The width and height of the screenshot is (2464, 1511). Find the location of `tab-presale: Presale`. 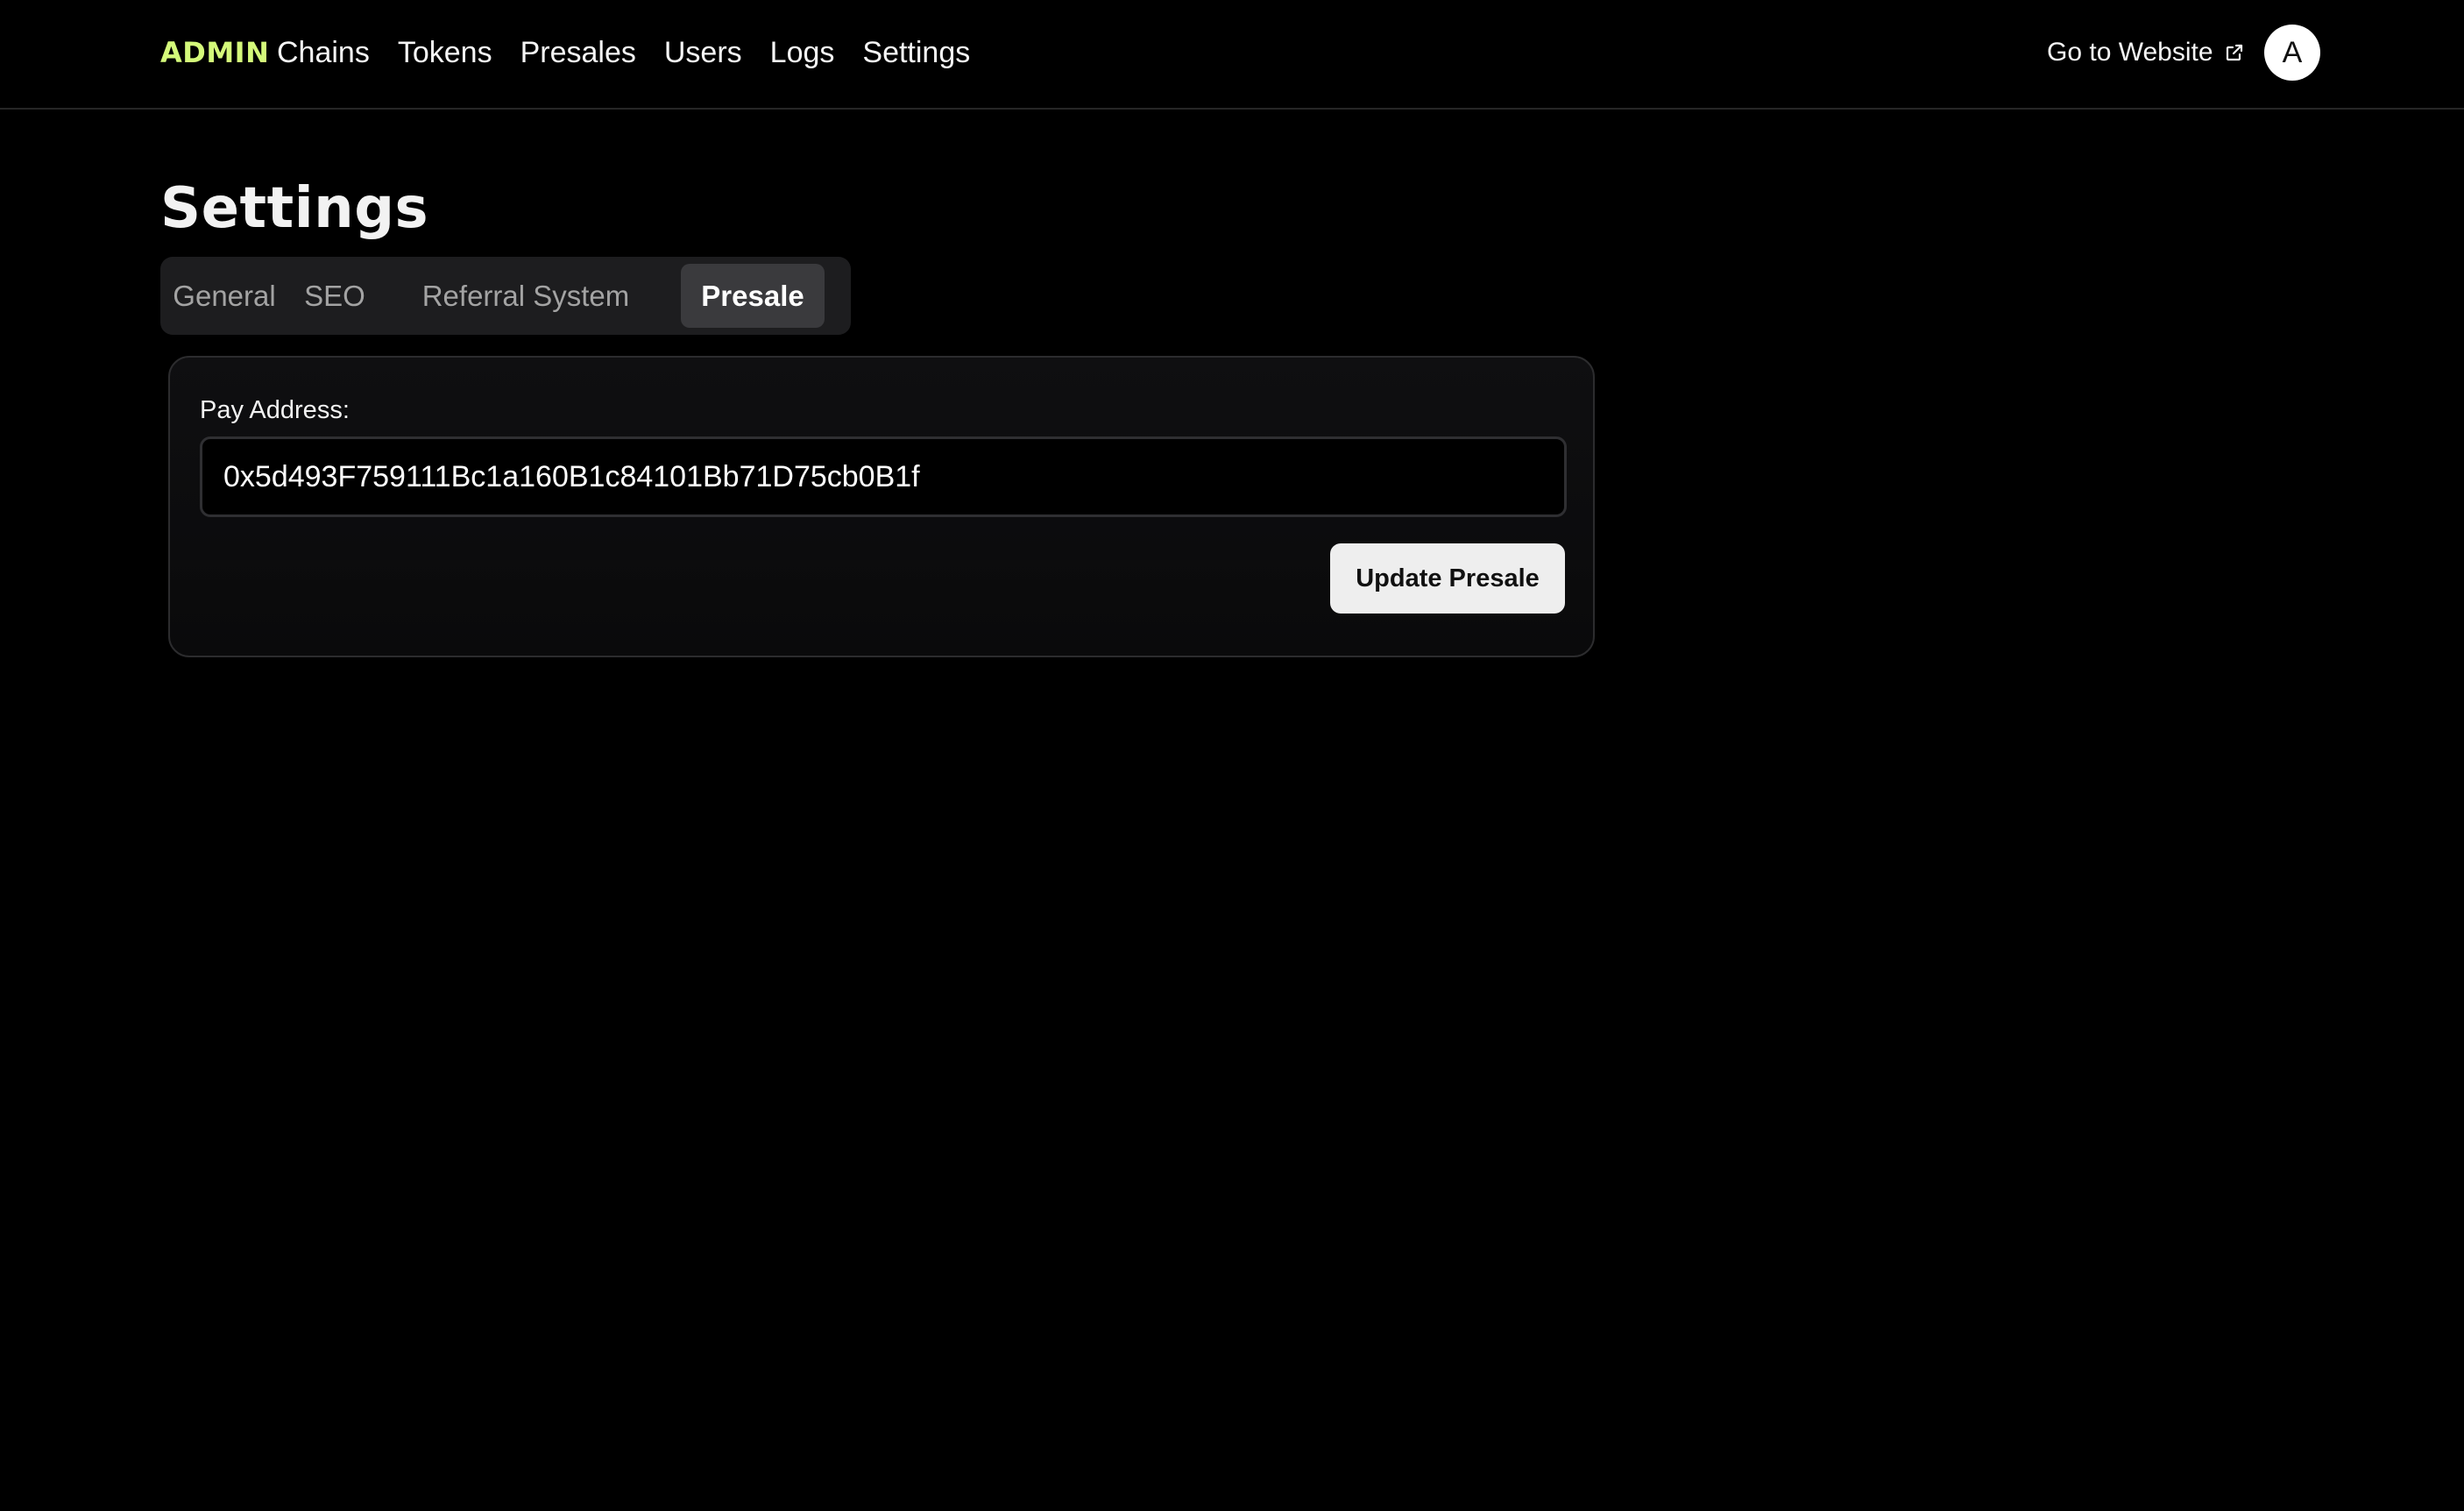

tab-presale: Presale is located at coordinates (753, 296).